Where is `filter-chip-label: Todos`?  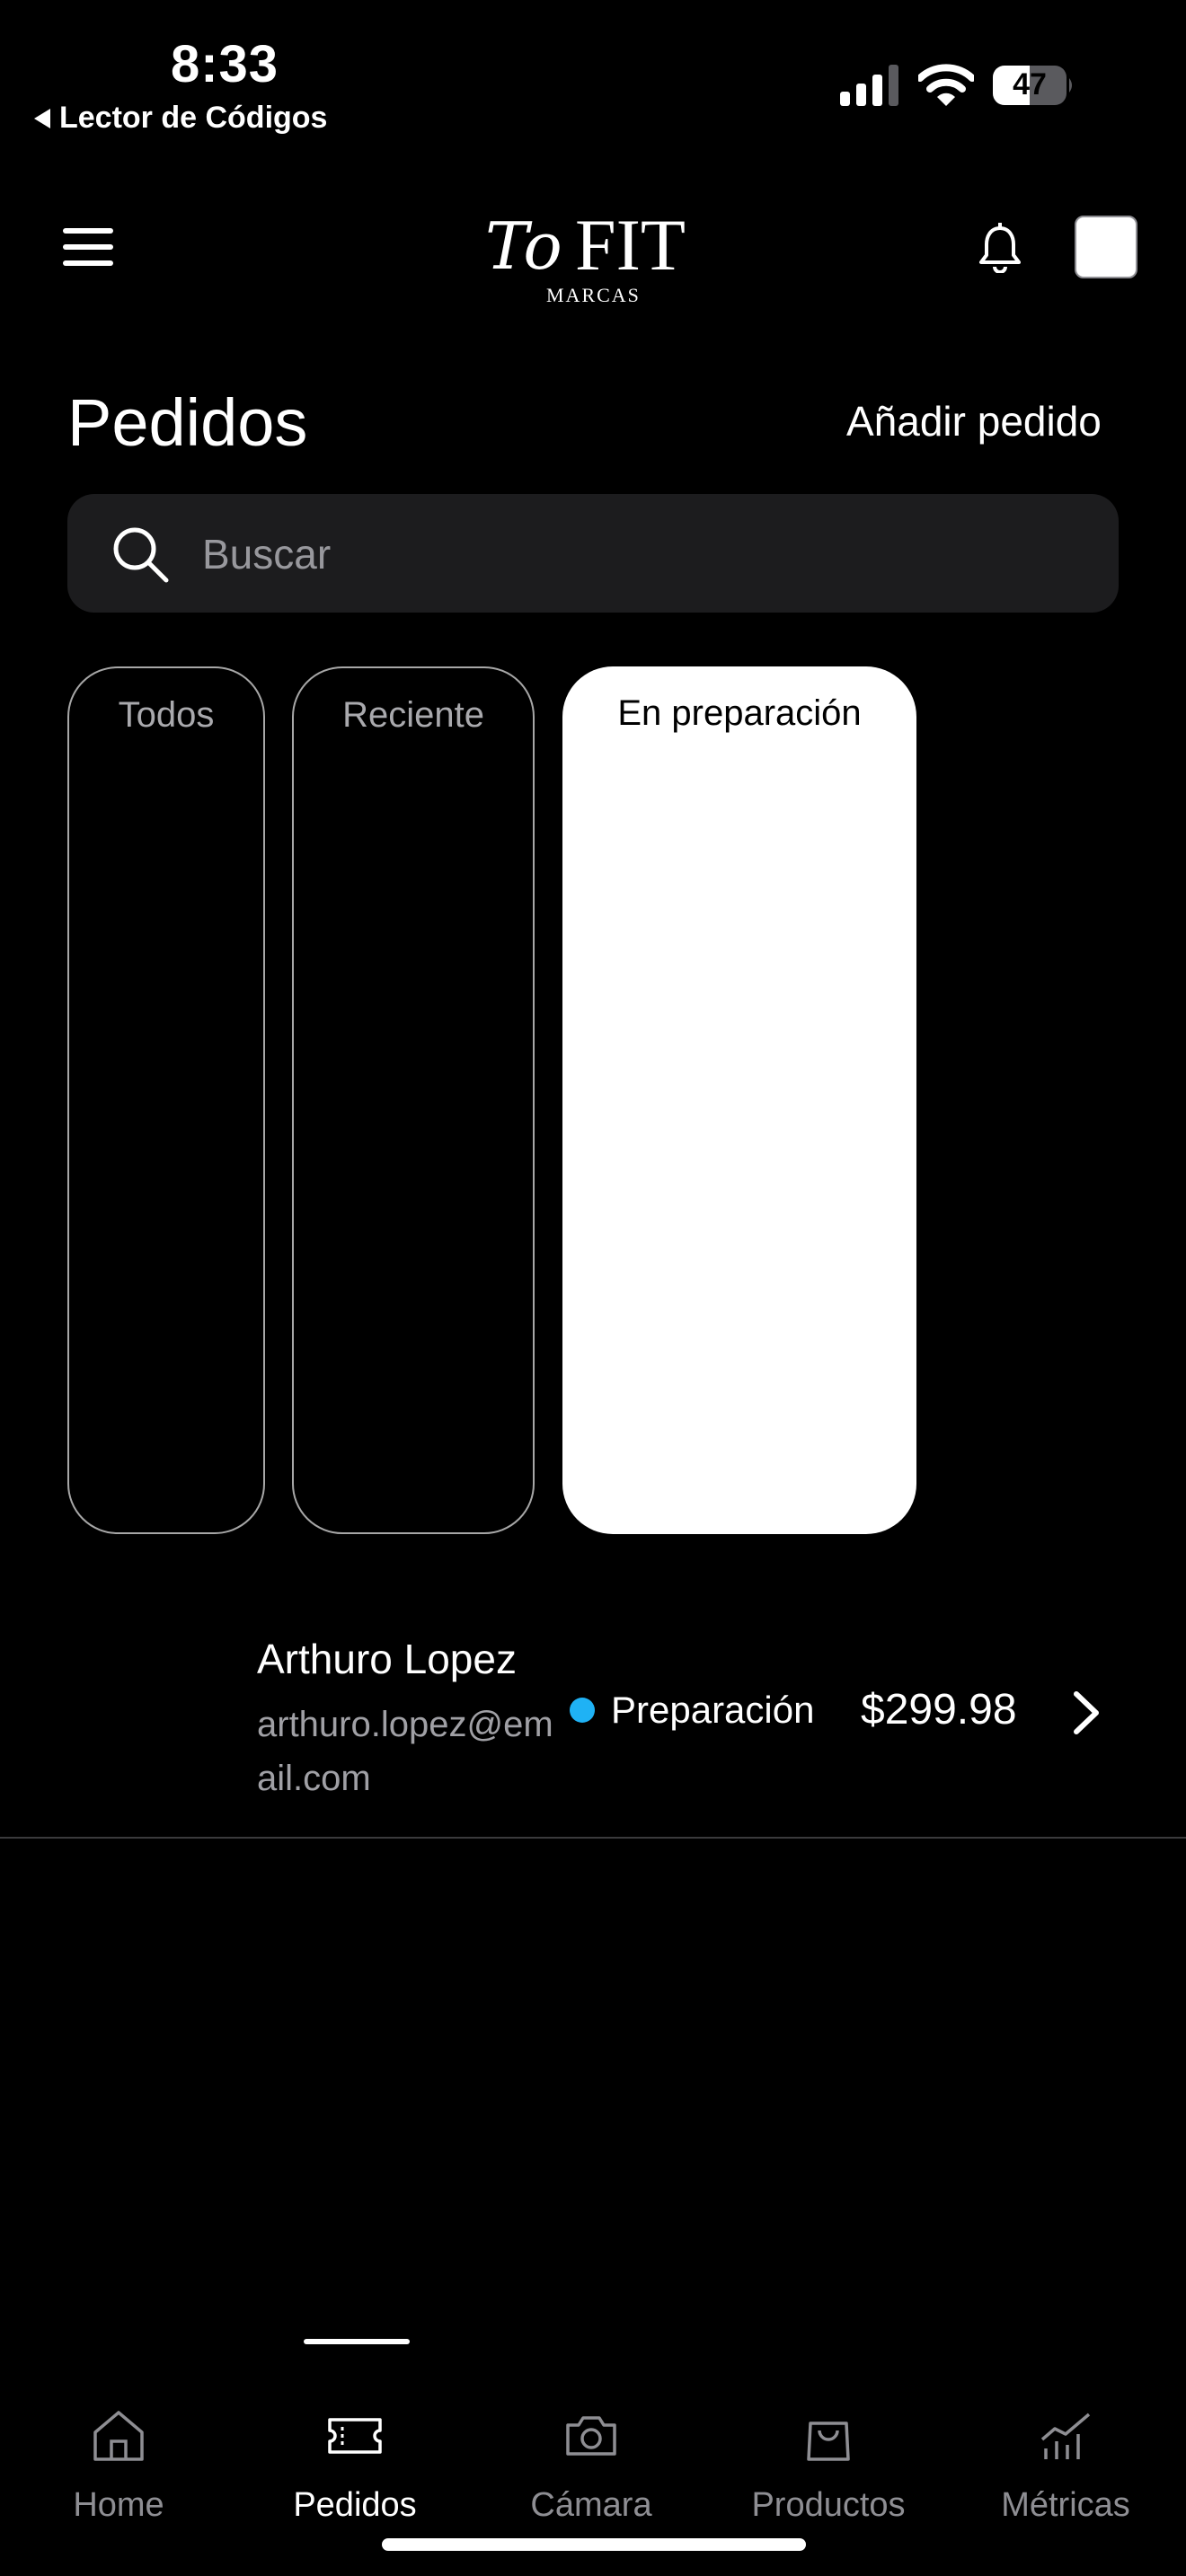
filter-chip-label: Todos is located at coordinates (166, 715).